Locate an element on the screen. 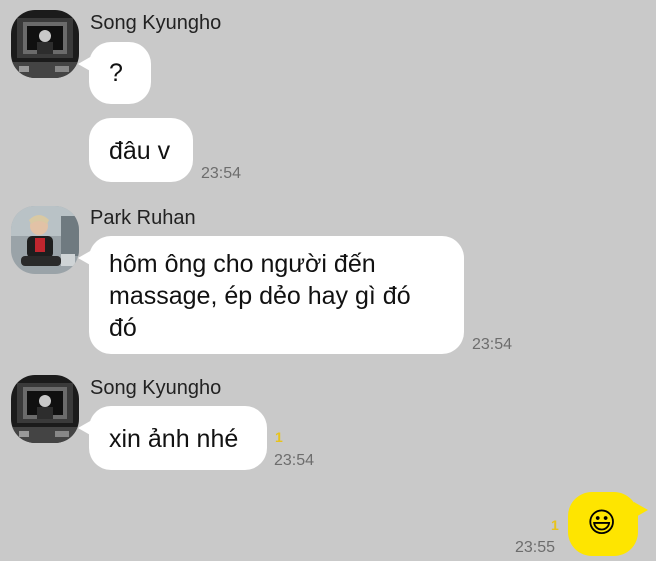  message-text: đâu v is located at coordinates (140, 151).